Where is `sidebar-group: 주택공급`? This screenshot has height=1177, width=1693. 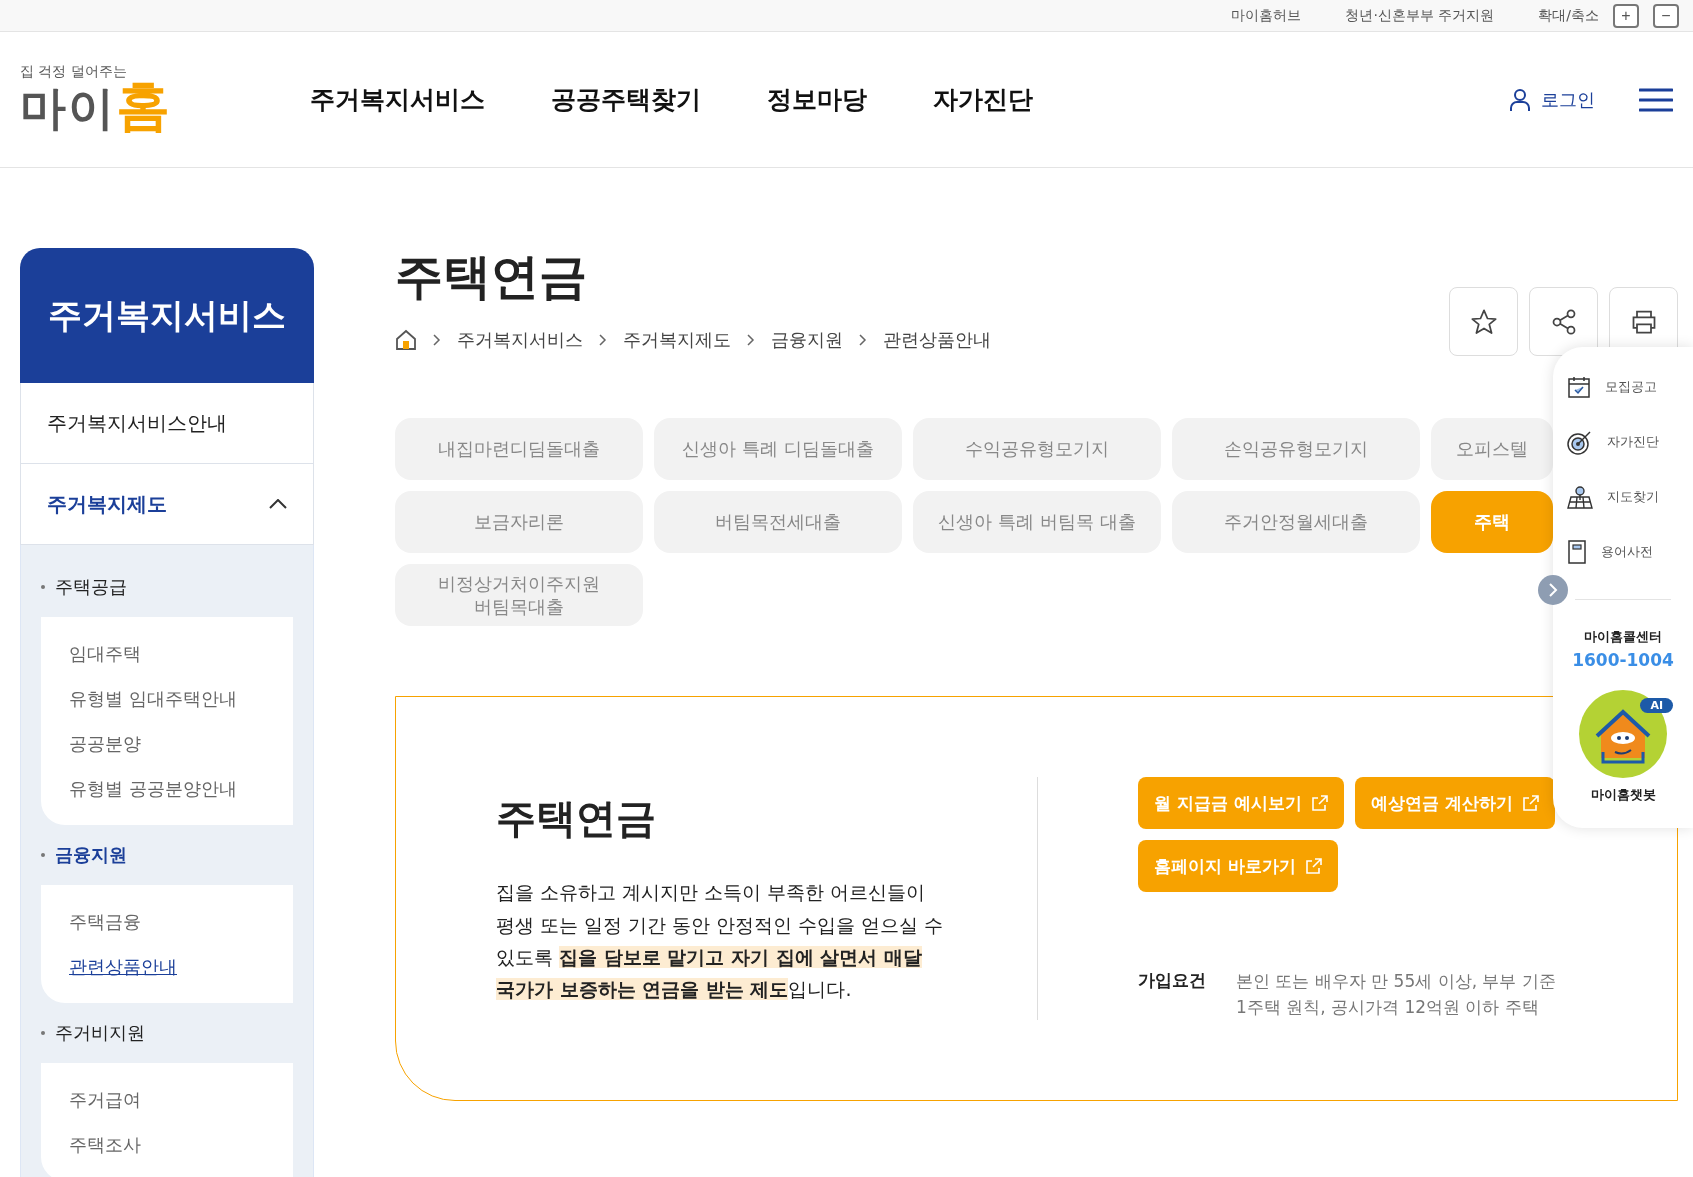 sidebar-group: 주택공급 is located at coordinates (167, 587).